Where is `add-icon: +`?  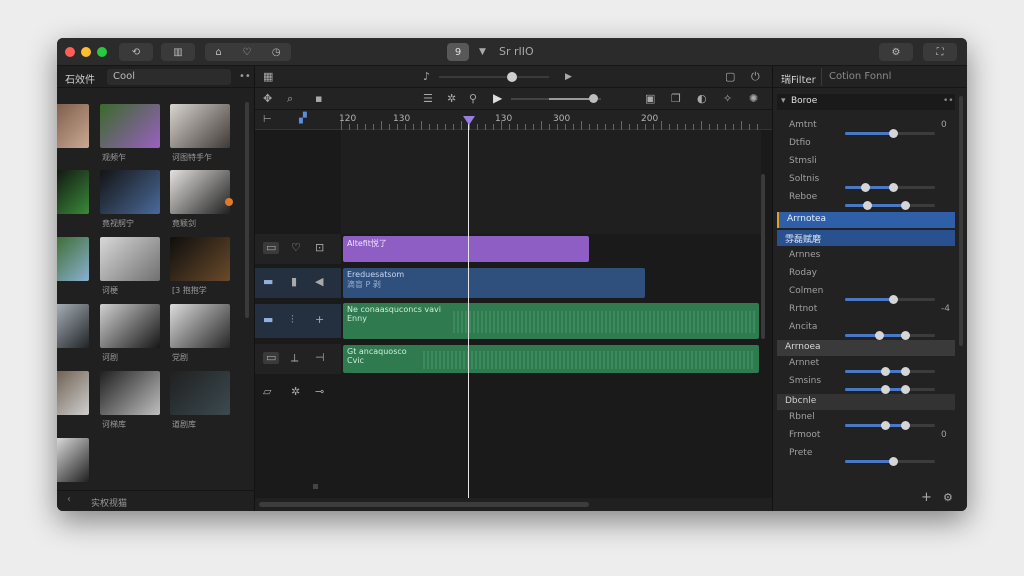
add-icon: + is located at coordinates (319, 320).